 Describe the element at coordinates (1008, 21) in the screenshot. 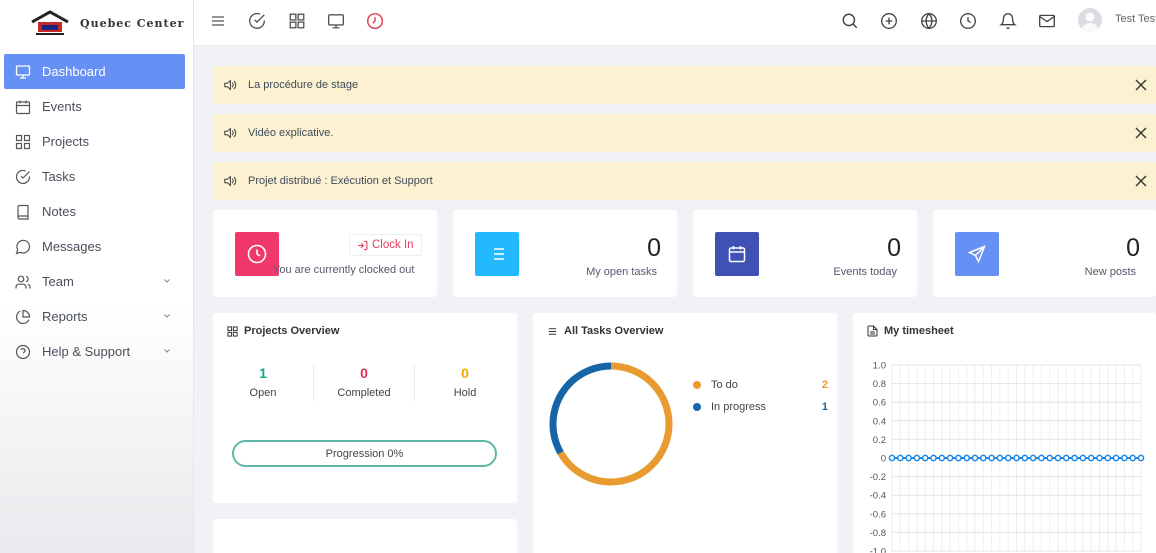

I see `bell-icon` at that location.